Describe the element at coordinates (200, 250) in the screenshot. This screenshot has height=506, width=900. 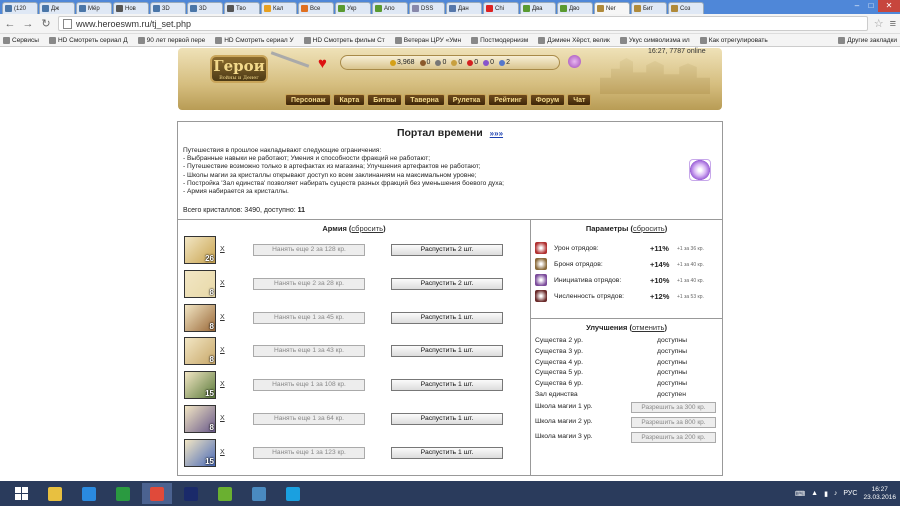
I see `unit-portrait: 26` at that location.